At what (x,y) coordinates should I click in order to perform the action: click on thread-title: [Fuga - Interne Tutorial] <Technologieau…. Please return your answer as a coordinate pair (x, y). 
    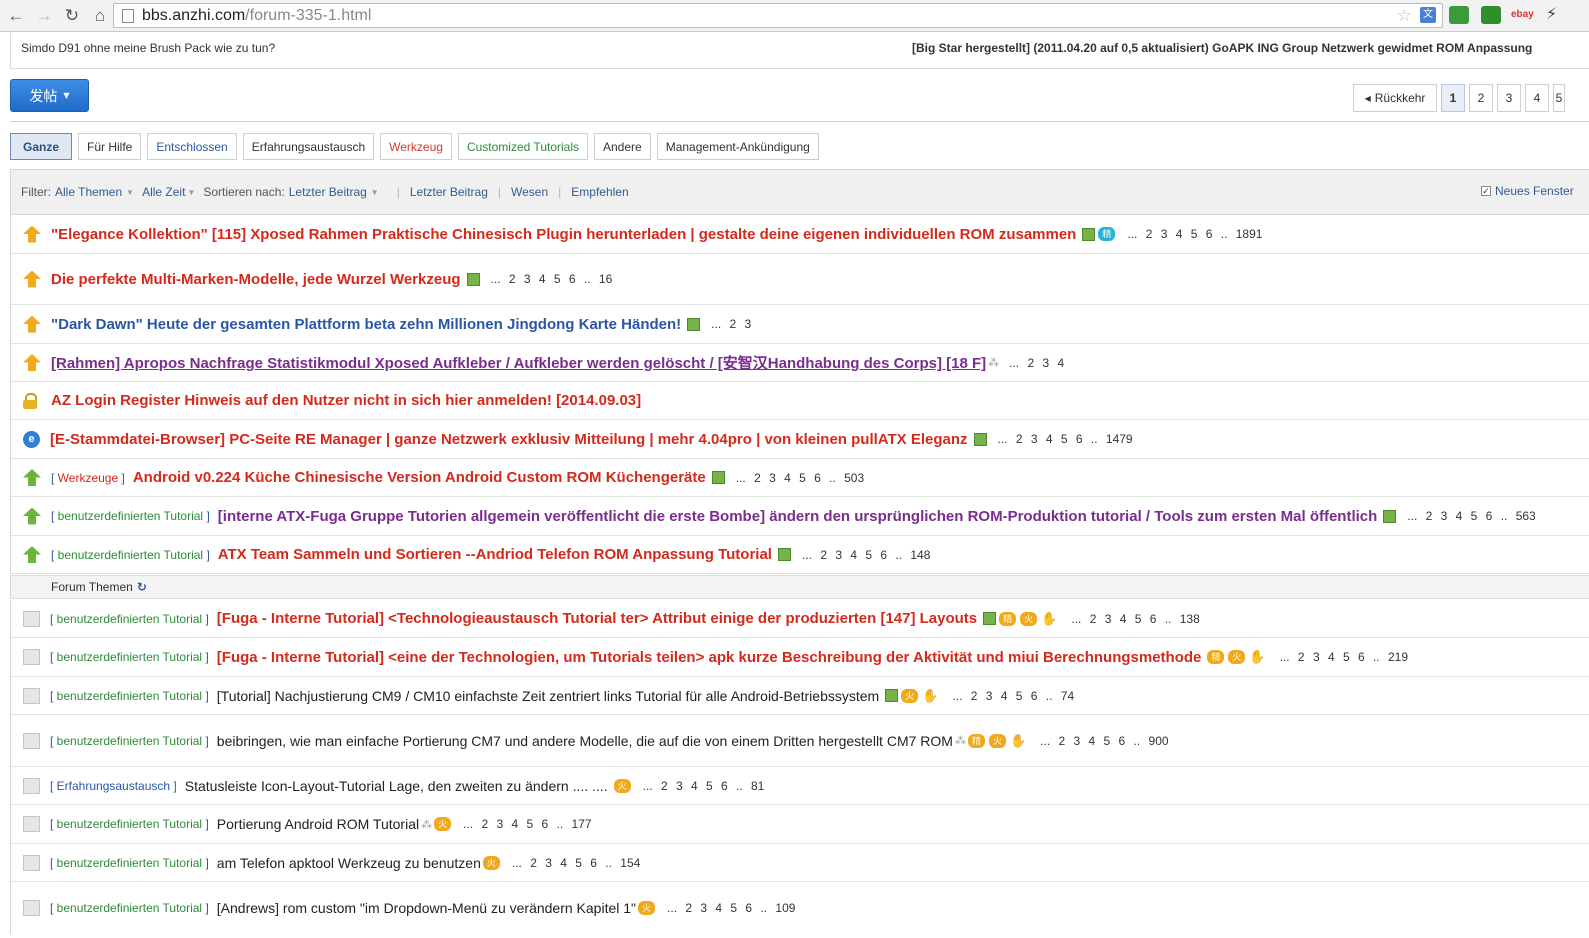
    Looking at the image, I should click on (597, 618).